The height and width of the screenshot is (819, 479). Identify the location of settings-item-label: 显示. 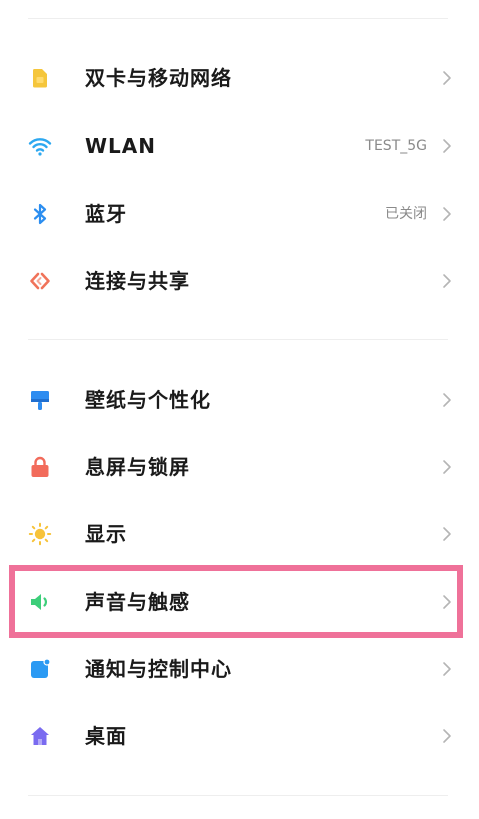
(106, 534).